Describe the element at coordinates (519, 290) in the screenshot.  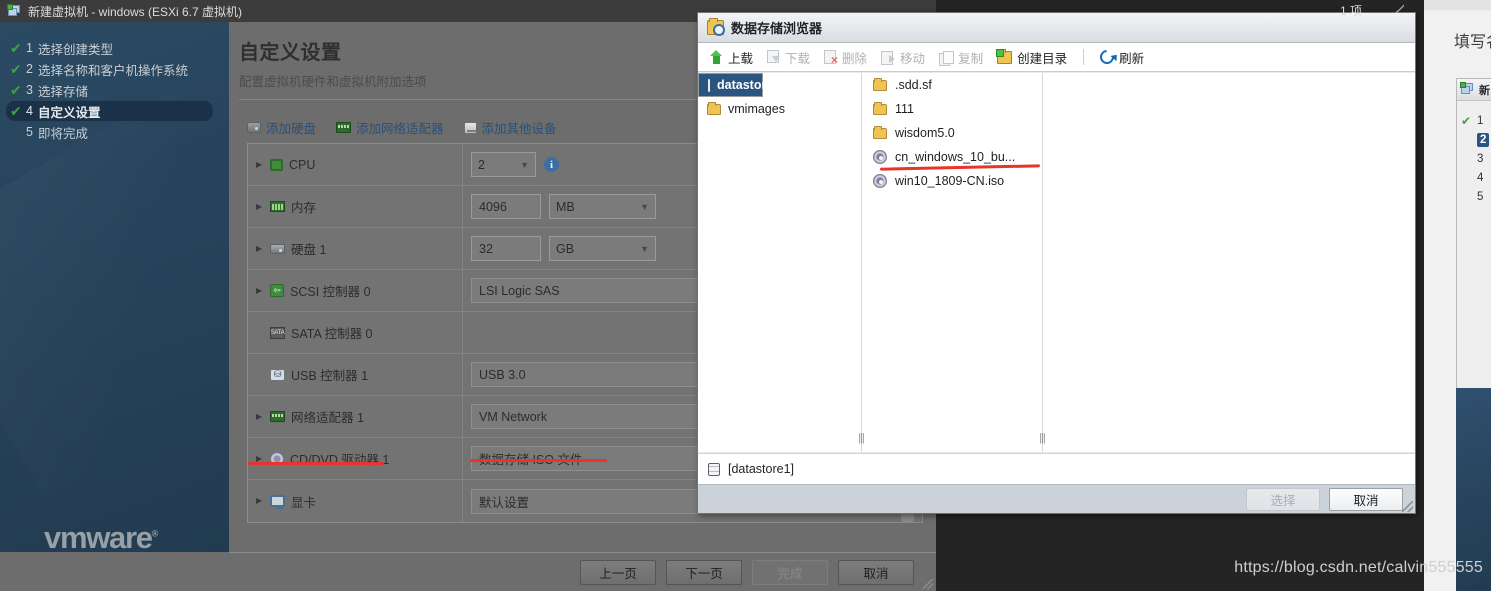
I see `scsi-type-value: LSI Logic SAS` at that location.